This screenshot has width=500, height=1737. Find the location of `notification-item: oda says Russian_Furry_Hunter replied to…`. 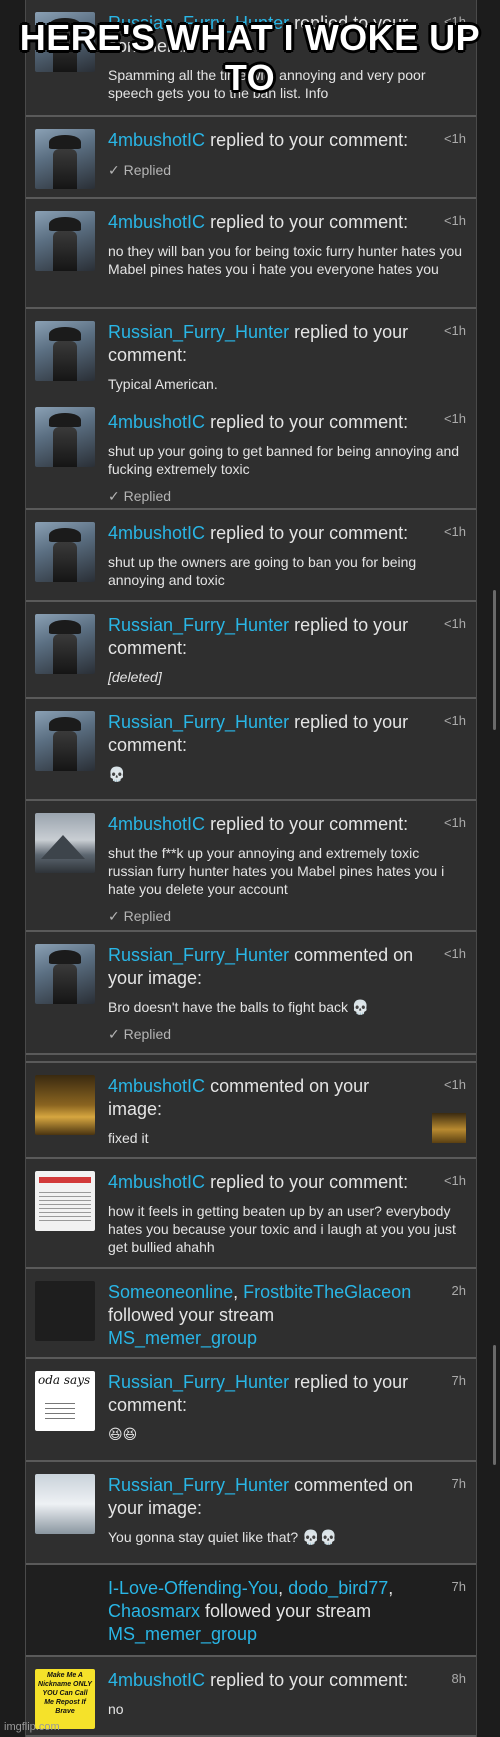

notification-item: oda says Russian_Furry_Hunter replied to… is located at coordinates (251, 1410).